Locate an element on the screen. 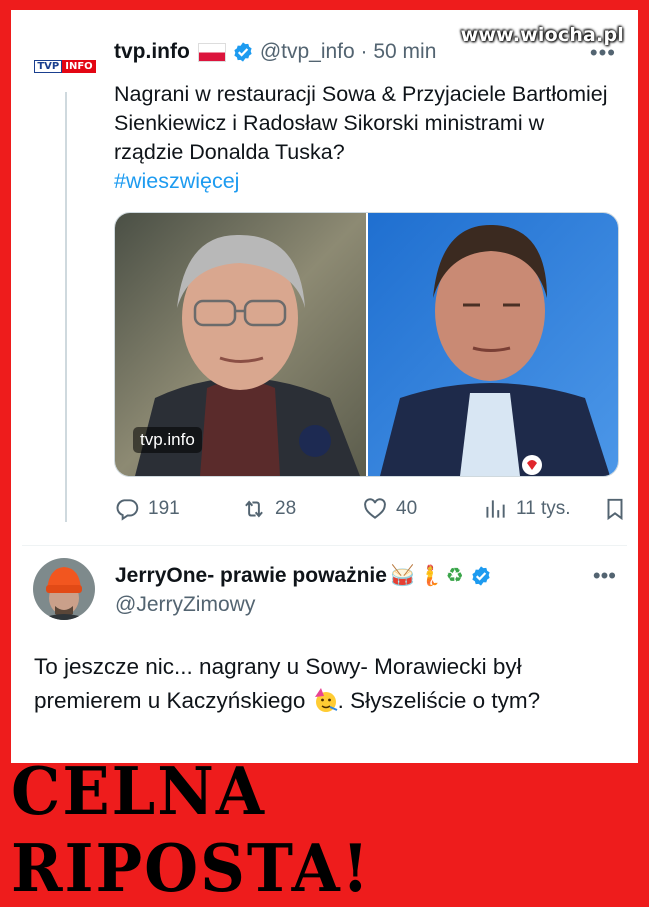  bookmark-button is located at coordinates (619, 509).